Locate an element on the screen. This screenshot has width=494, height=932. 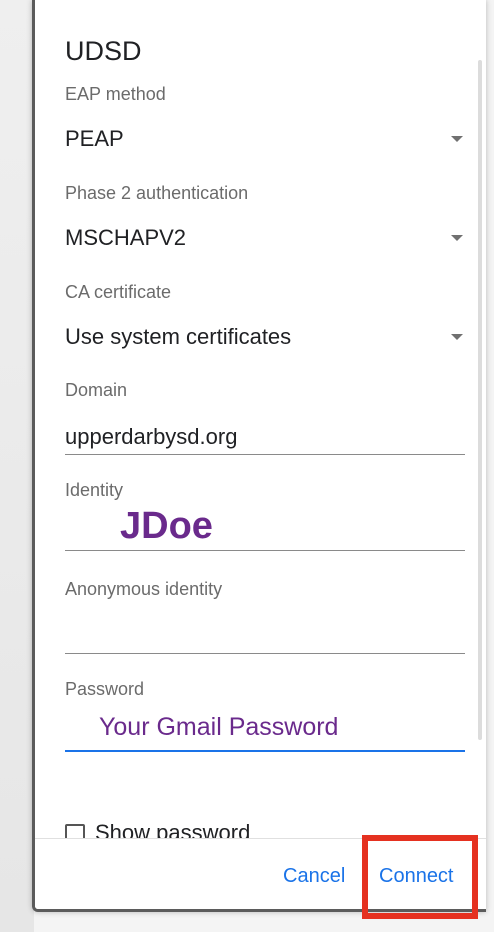
show-password-label: Show password is located at coordinates (173, 829).